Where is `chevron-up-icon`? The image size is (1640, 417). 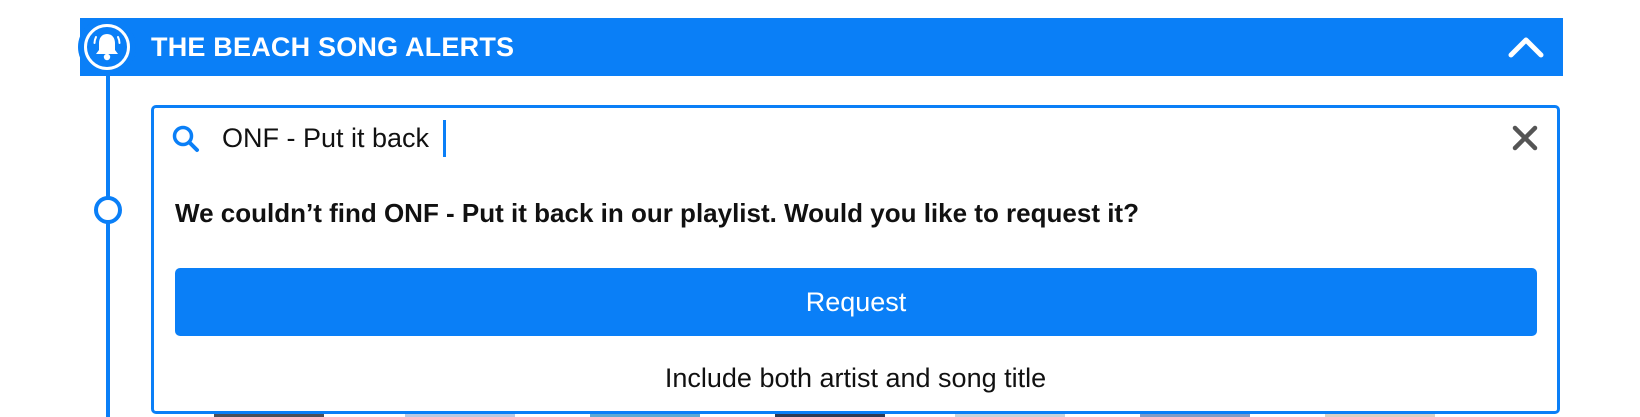
chevron-up-icon is located at coordinates (1526, 47).